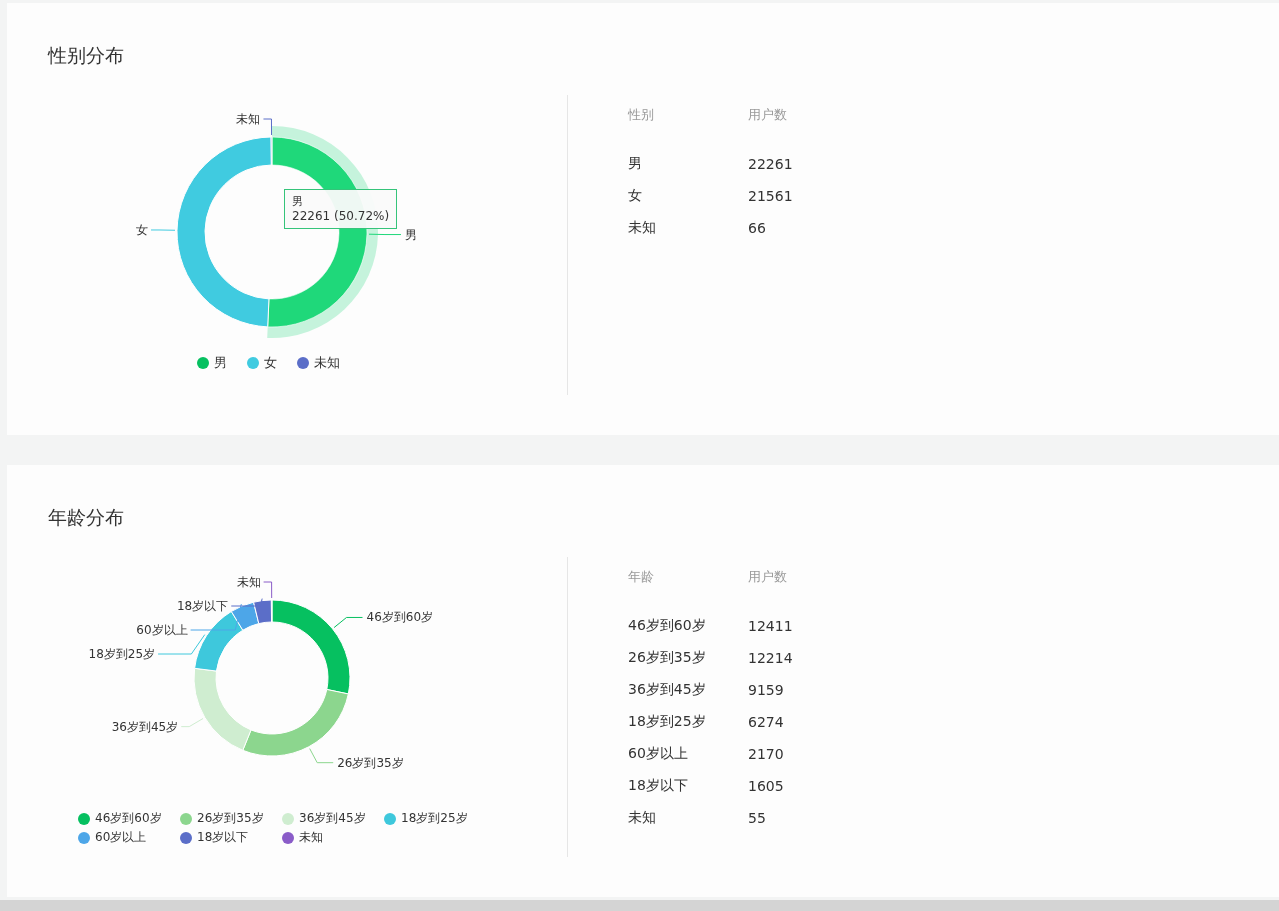 Image resolution: width=1279 pixels, height=911 pixels. Describe the element at coordinates (635, 196) in the screenshot. I see `table-cell-text: 女` at that location.